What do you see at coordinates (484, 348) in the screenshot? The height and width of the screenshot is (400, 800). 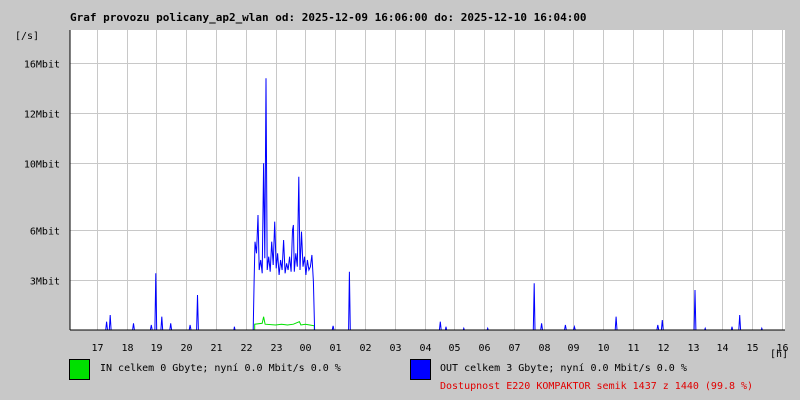 I see `x-tick-label: 06` at bounding box center [484, 348].